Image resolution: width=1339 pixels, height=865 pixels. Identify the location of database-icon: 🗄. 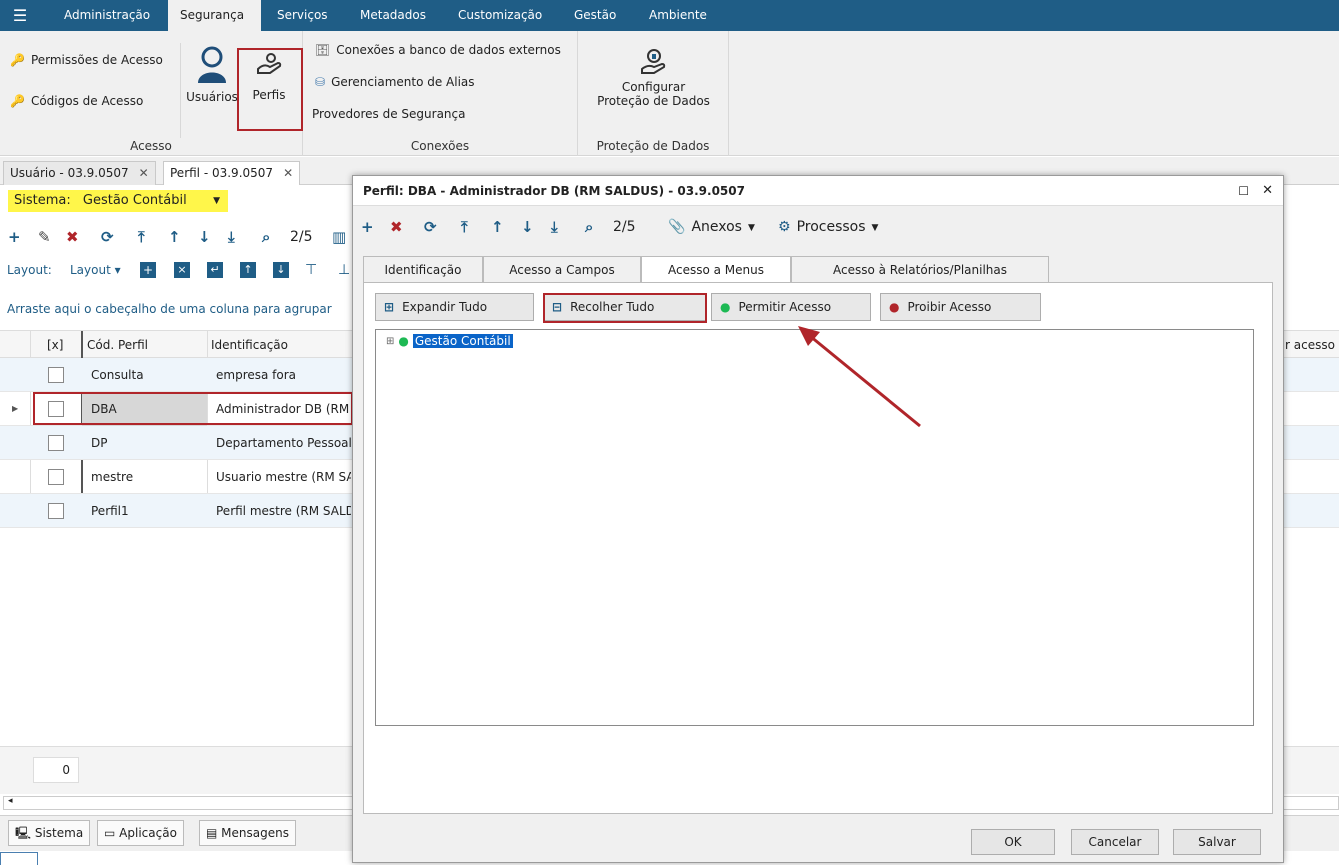
(323, 50).